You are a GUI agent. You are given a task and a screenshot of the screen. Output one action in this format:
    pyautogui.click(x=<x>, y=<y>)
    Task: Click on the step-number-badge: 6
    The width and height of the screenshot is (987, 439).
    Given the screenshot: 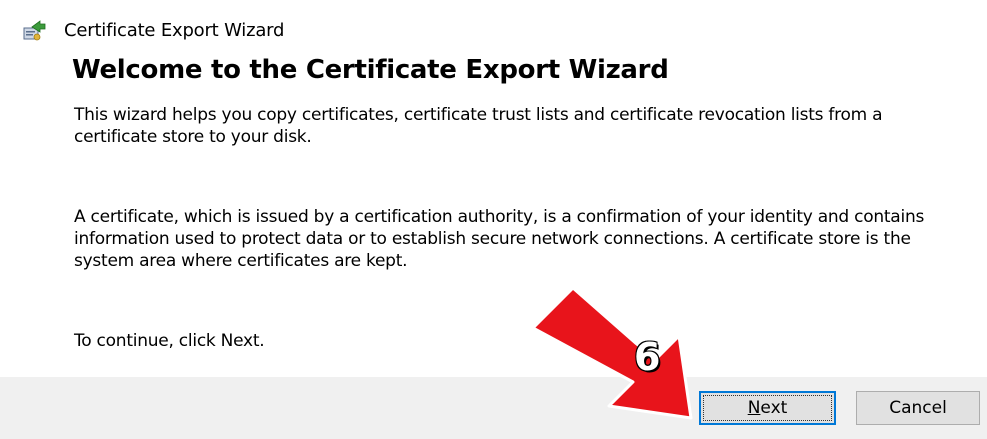 What is the action you would take?
    pyautogui.click(x=647, y=357)
    